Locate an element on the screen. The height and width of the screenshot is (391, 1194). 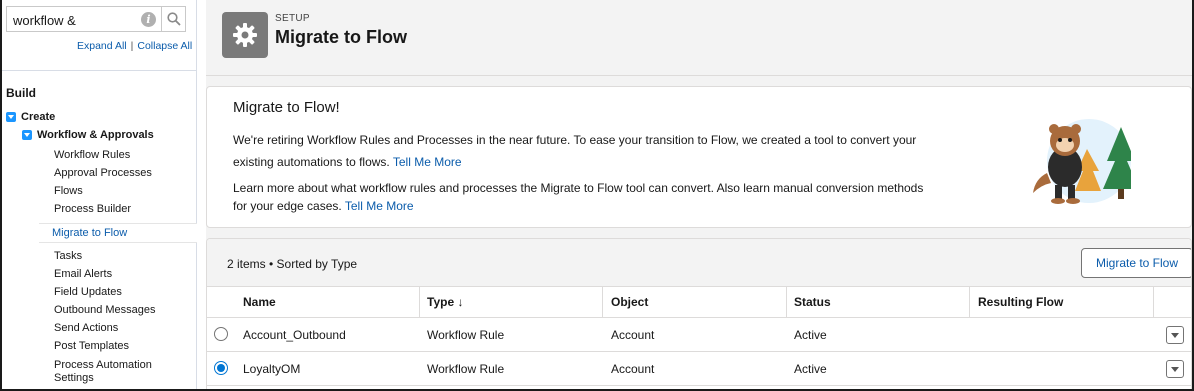
sidebar-item-post-templates: Post Templates is located at coordinates (91, 346).